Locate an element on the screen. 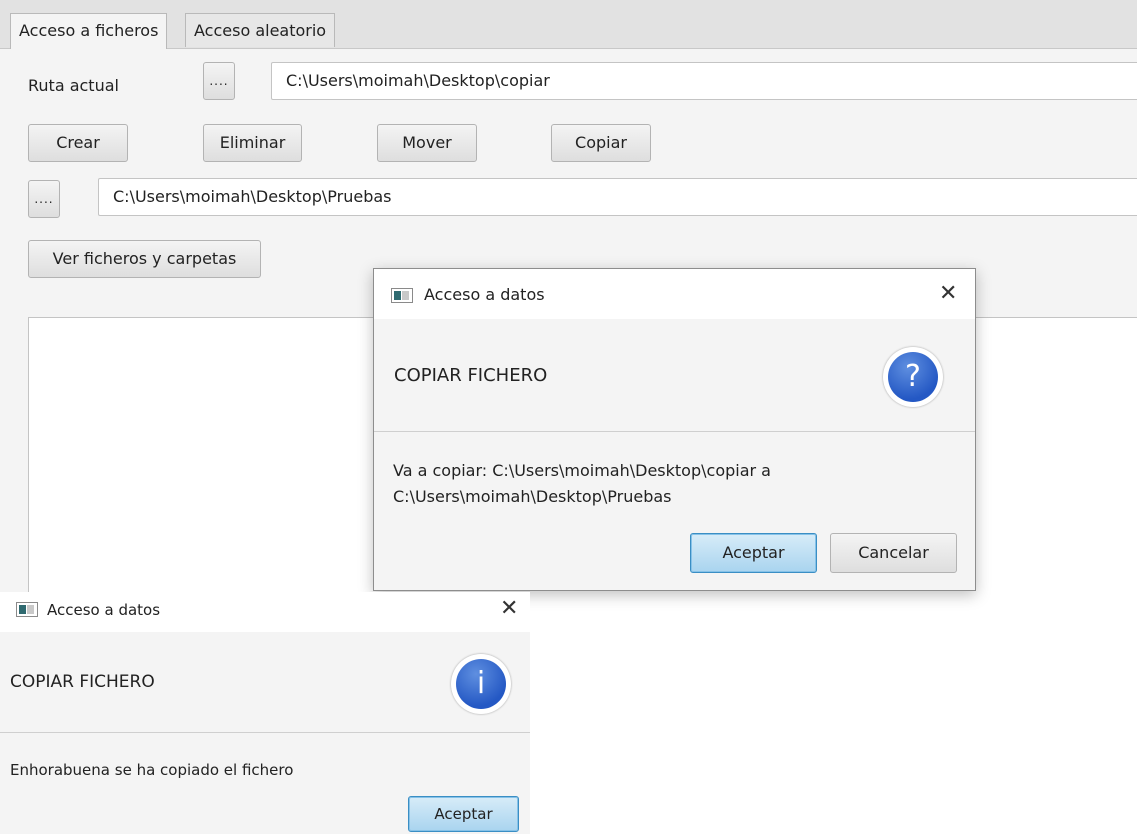 This screenshot has height=834, width=1137. info-icon: i is located at coordinates (481, 684).